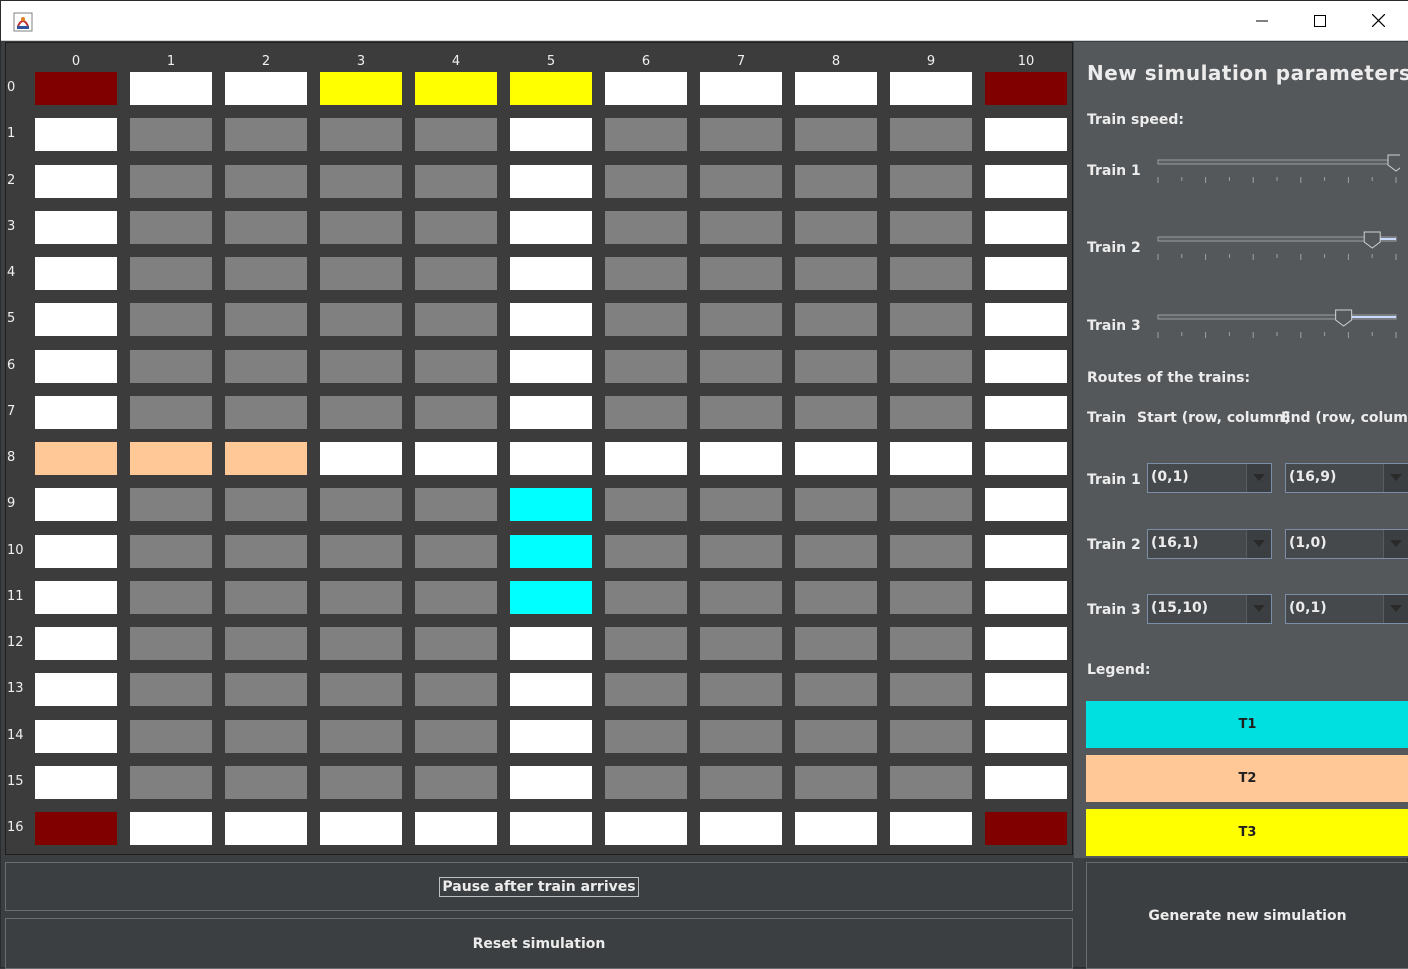 Image resolution: width=1408 pixels, height=969 pixels. Describe the element at coordinates (1175, 543) in the screenshot. I see `combo-value: (16,1)` at that location.